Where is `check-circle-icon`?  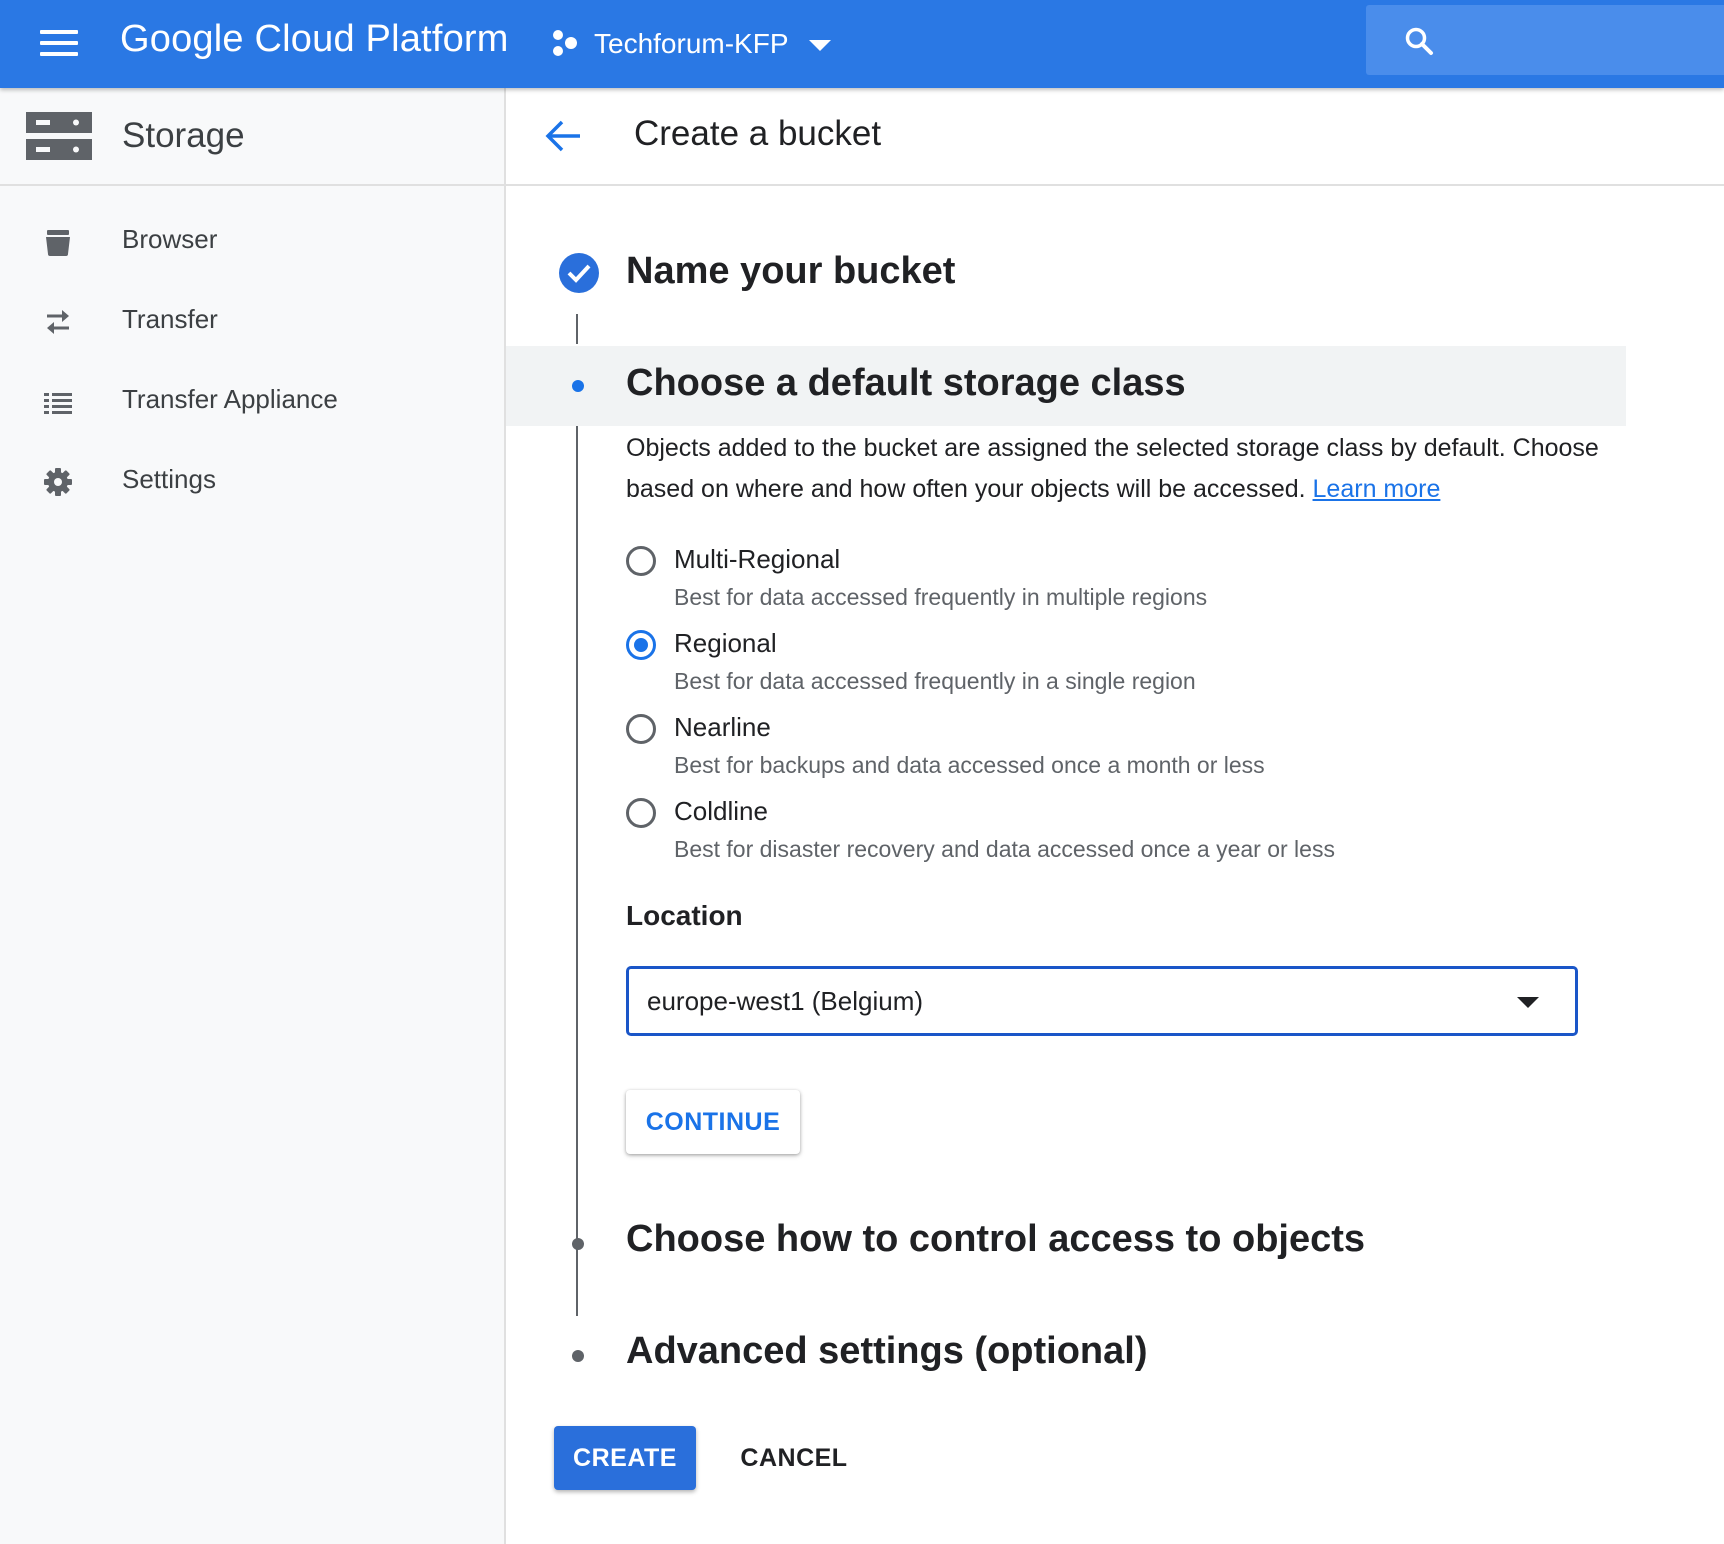 check-circle-icon is located at coordinates (579, 273).